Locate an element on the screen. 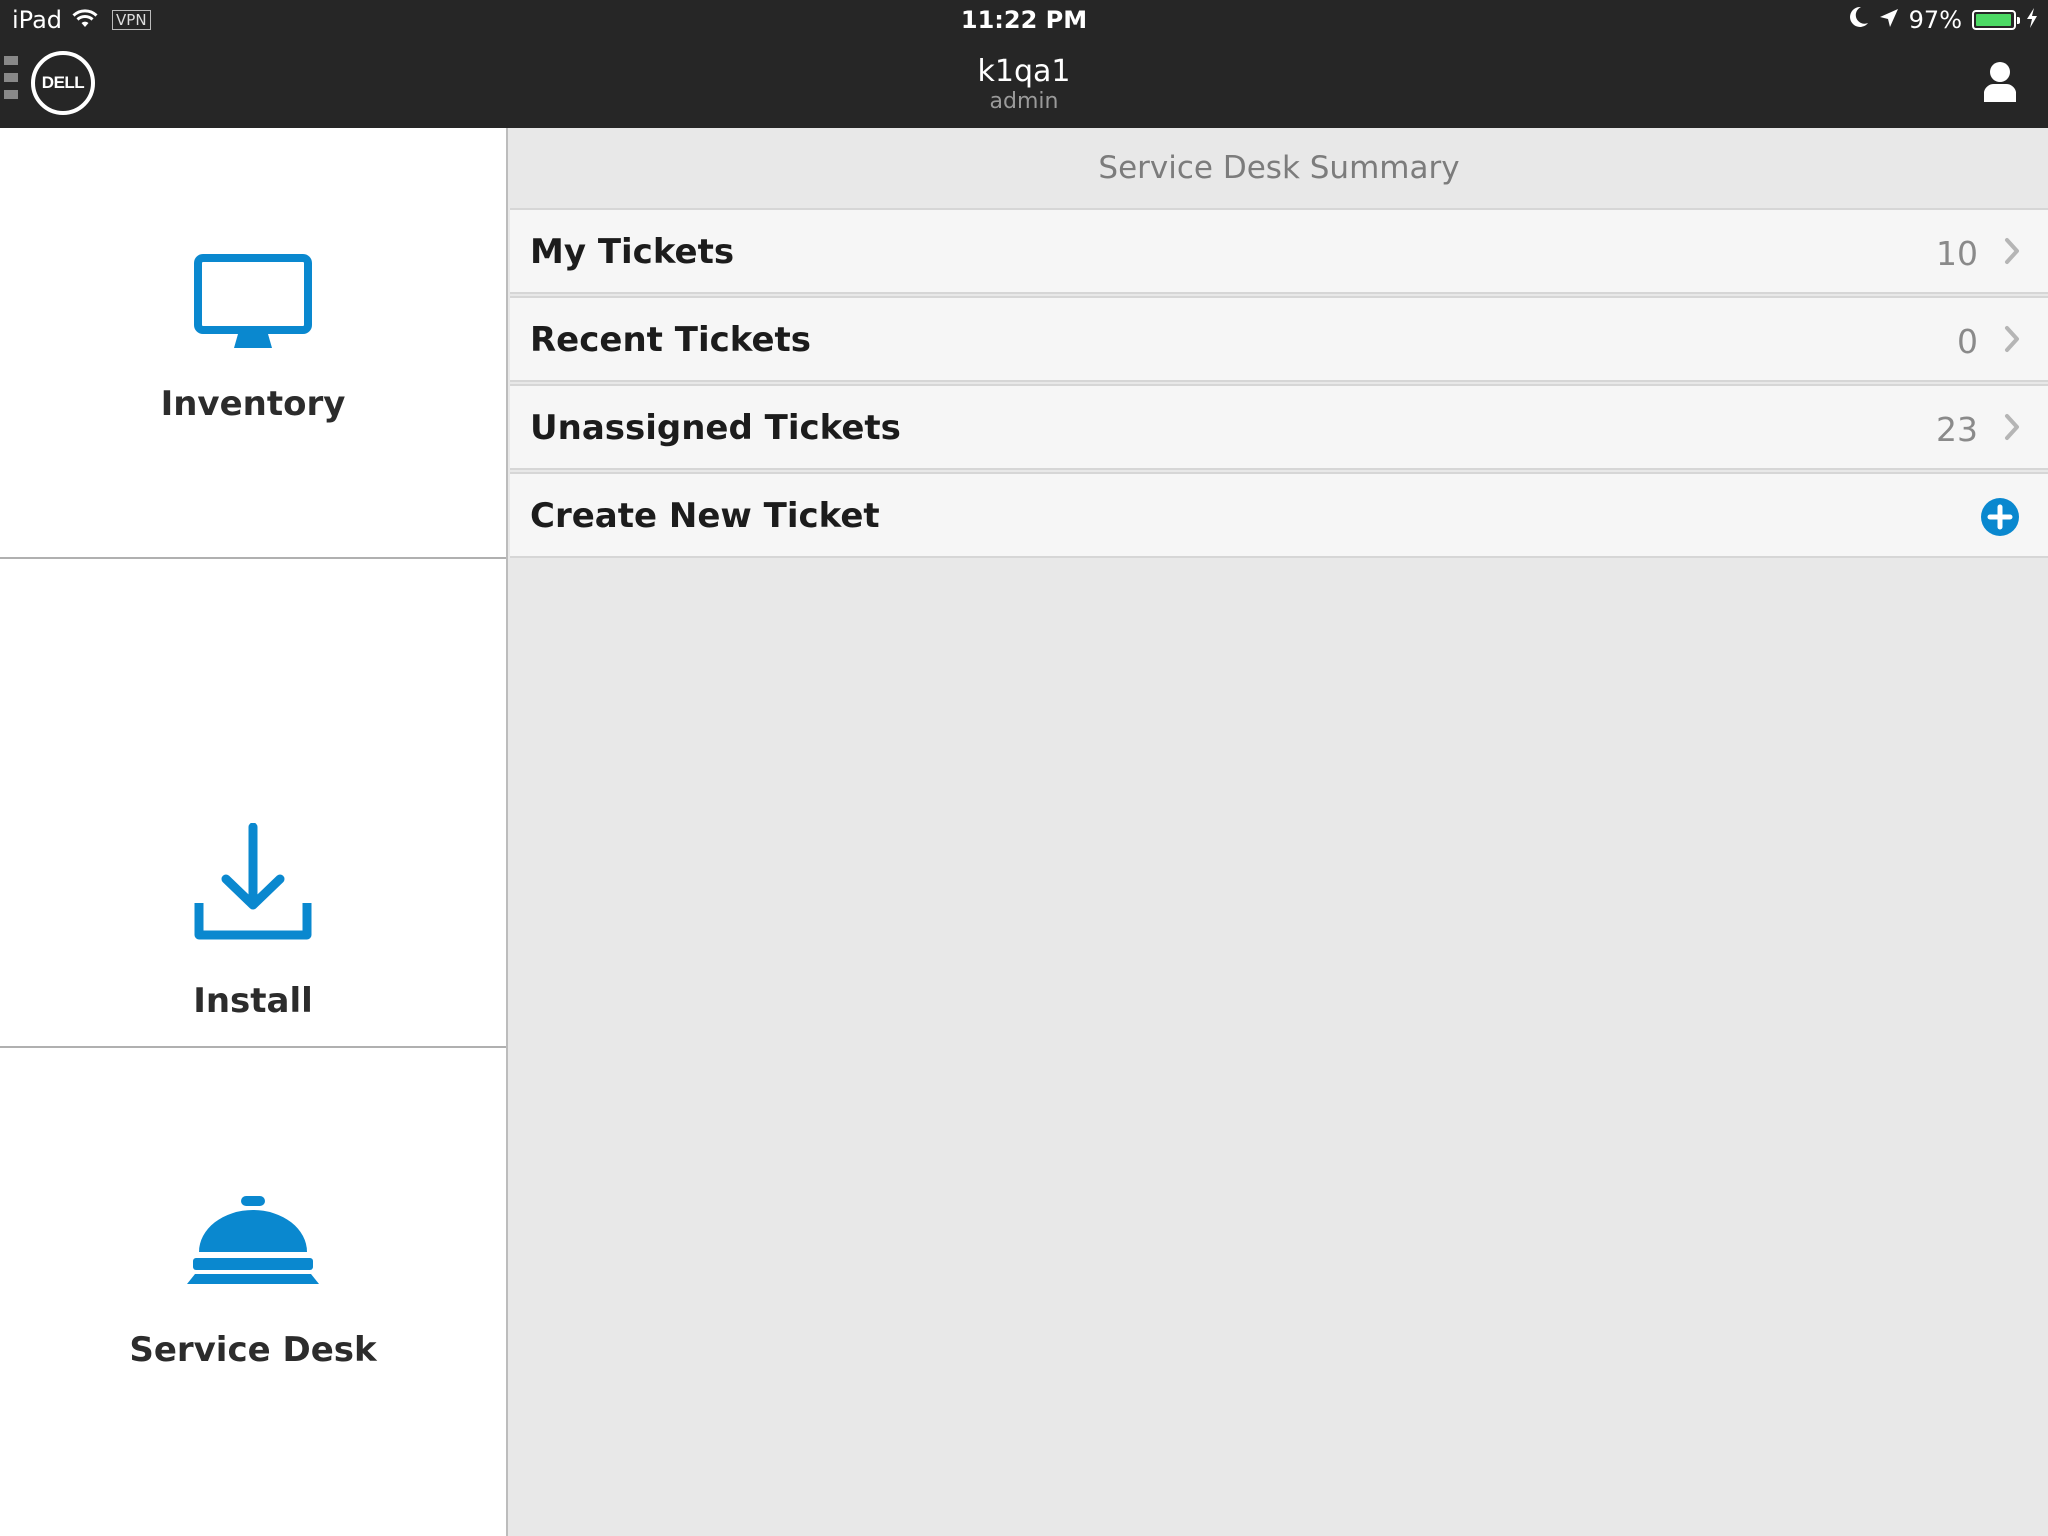 This screenshot has width=2048, height=1536. top-bar: iPad VPN 11:22 PM 97% DELL k1qa1 admin is located at coordinates (1024, 64).